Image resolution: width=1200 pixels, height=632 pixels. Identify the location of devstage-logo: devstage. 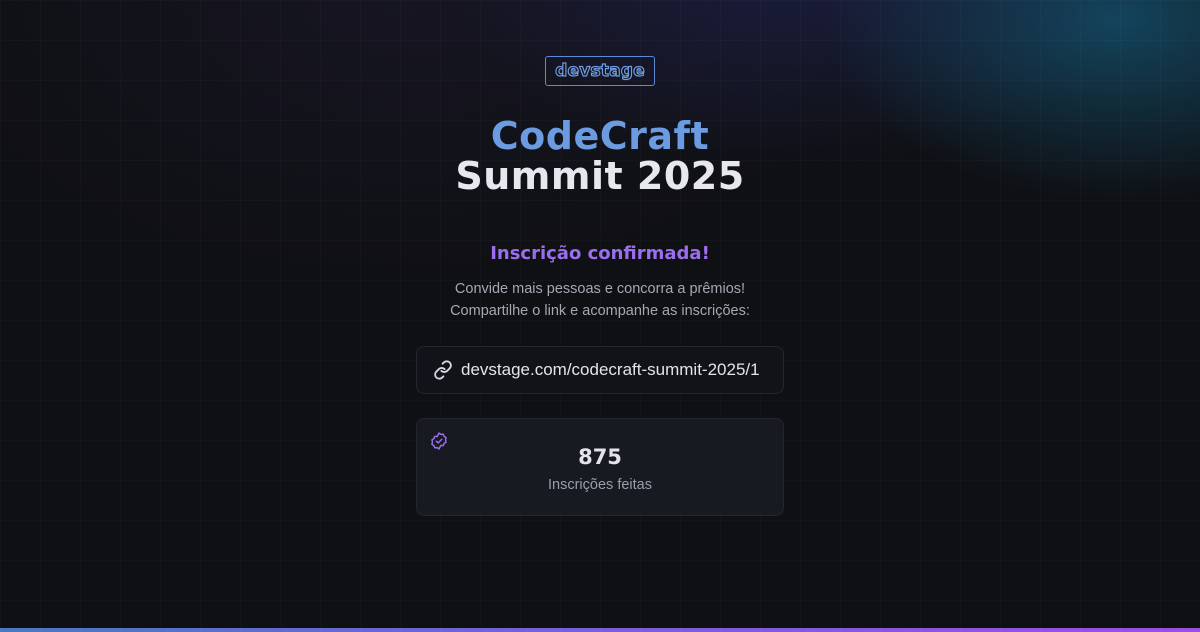
(600, 71).